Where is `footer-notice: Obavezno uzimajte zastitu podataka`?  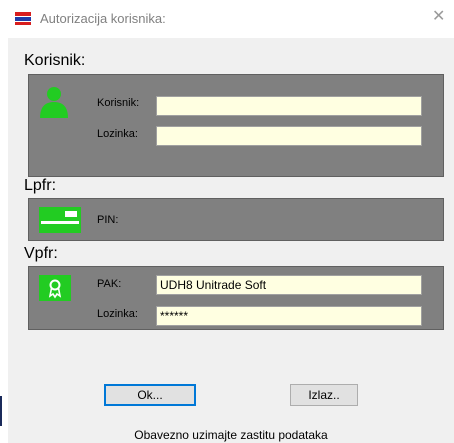
footer-notice: Obavezno uzimajte zastitu podataka is located at coordinates (231, 435).